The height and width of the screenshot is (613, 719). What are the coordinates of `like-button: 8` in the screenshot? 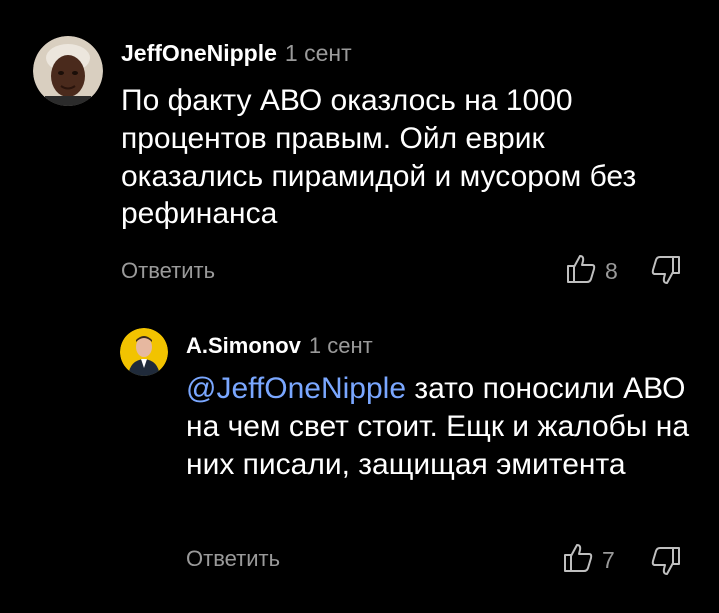 It's located at (591, 271).